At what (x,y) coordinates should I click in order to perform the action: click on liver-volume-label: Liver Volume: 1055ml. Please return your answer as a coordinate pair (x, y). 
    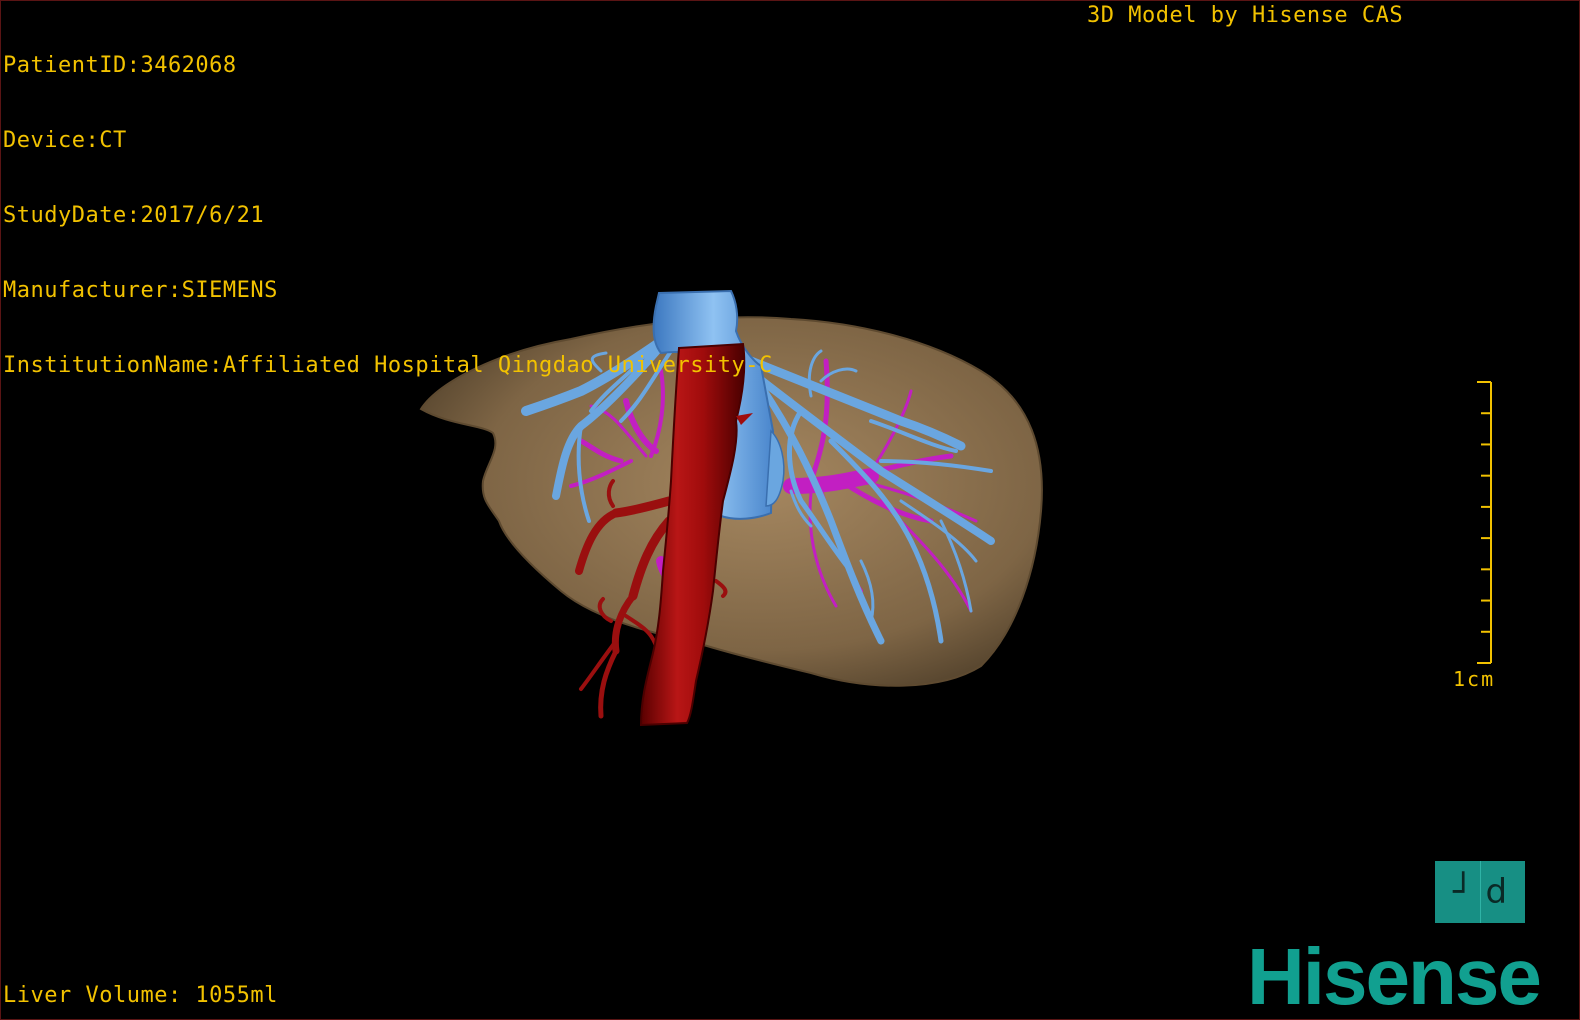
    Looking at the image, I should click on (140, 995).